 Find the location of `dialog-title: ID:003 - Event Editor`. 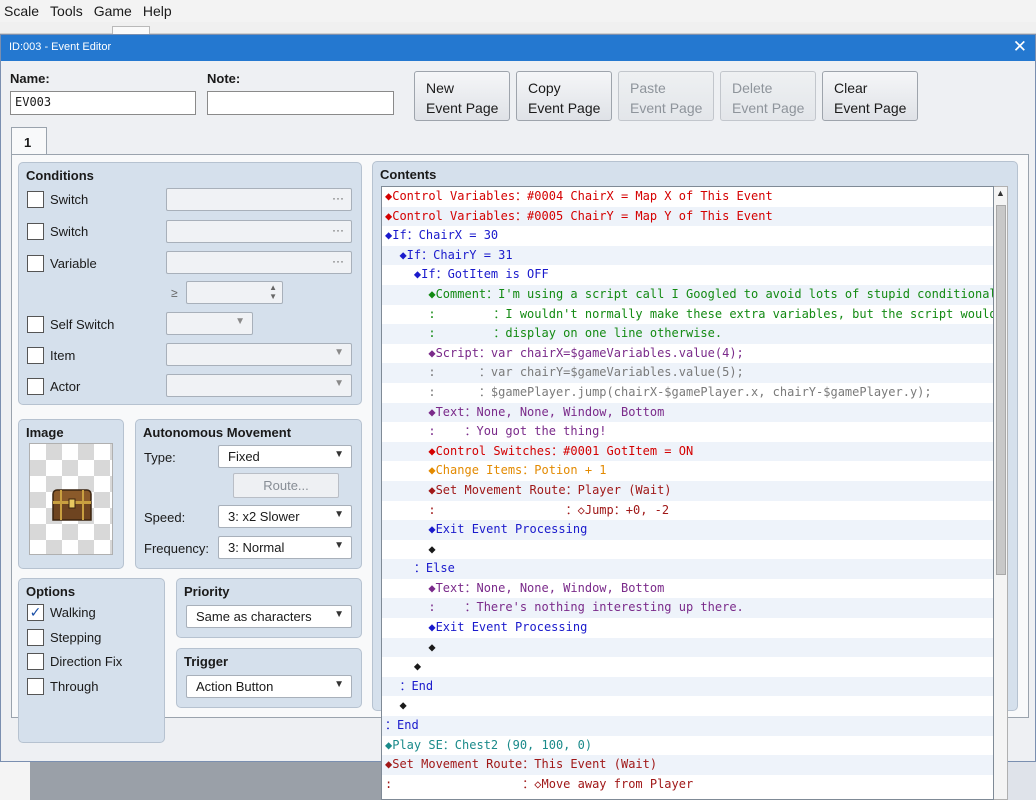

dialog-title: ID:003 - Event Editor is located at coordinates (60, 47).